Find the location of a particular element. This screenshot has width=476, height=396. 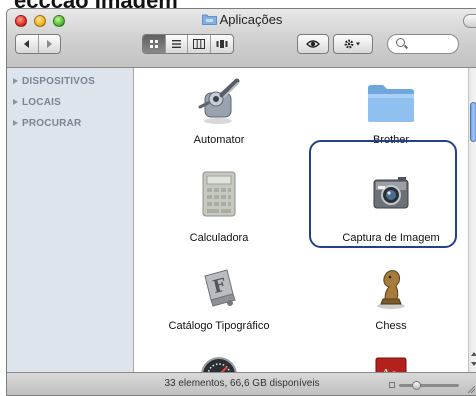

sidebar-section-devices: DISPOSITIVOS is located at coordinates (54, 81).